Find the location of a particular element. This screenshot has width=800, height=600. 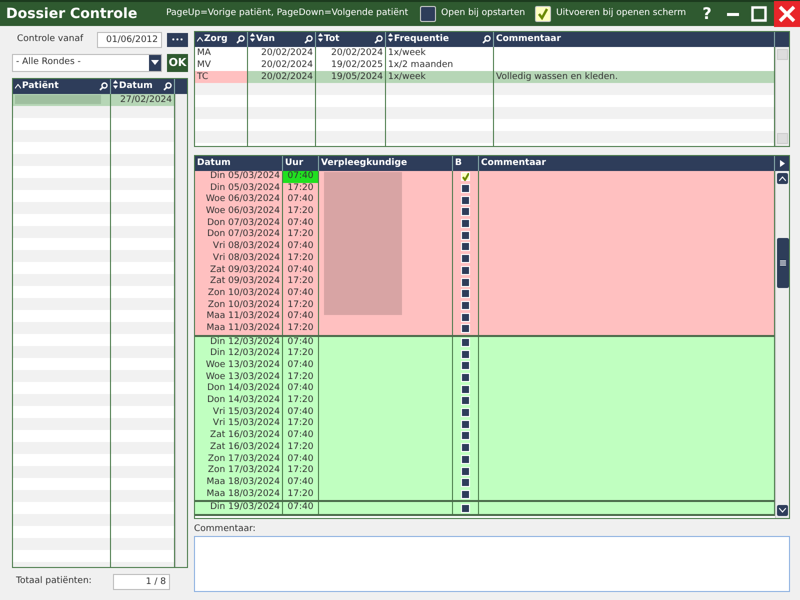

column-header: Zorg is located at coordinates (221, 39).